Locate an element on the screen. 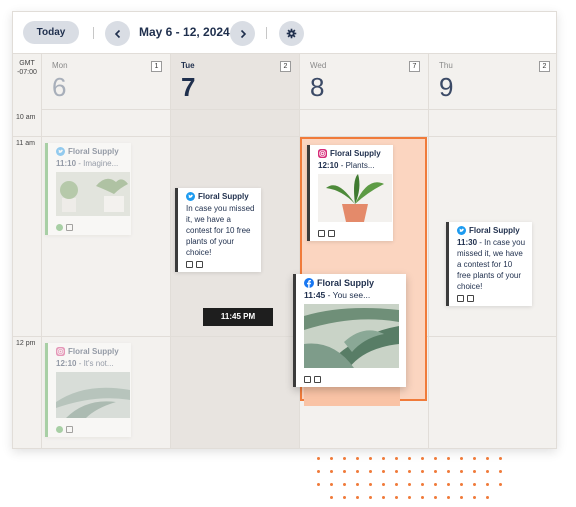  chevron-right-icon is located at coordinates (243, 33).